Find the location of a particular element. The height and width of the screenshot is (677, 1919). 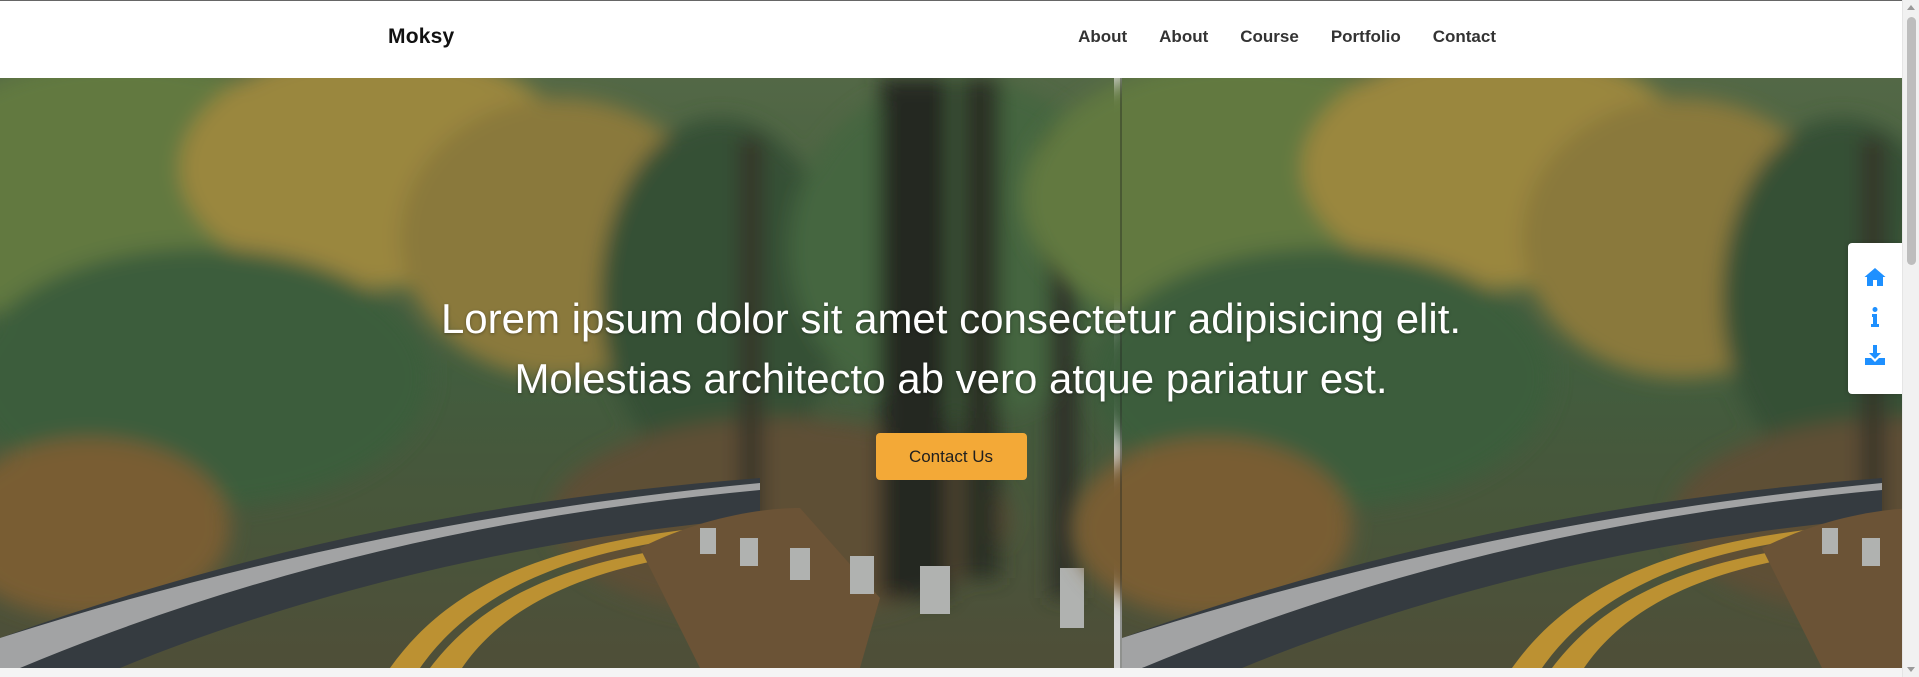

nav-link-contact: Contact is located at coordinates (1464, 37).